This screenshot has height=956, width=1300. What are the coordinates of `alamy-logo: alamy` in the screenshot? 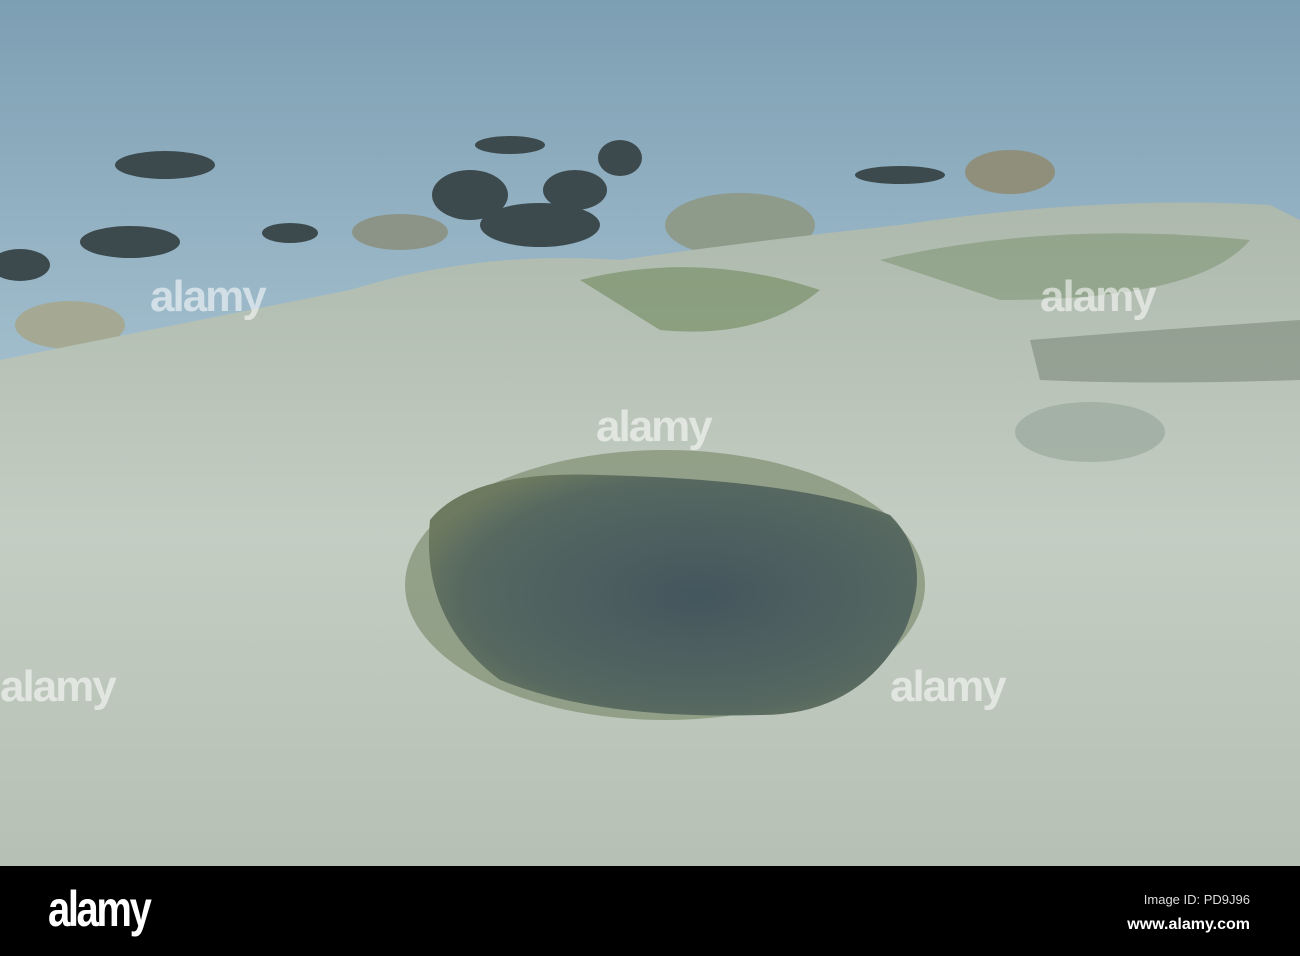 It's located at (100, 909).